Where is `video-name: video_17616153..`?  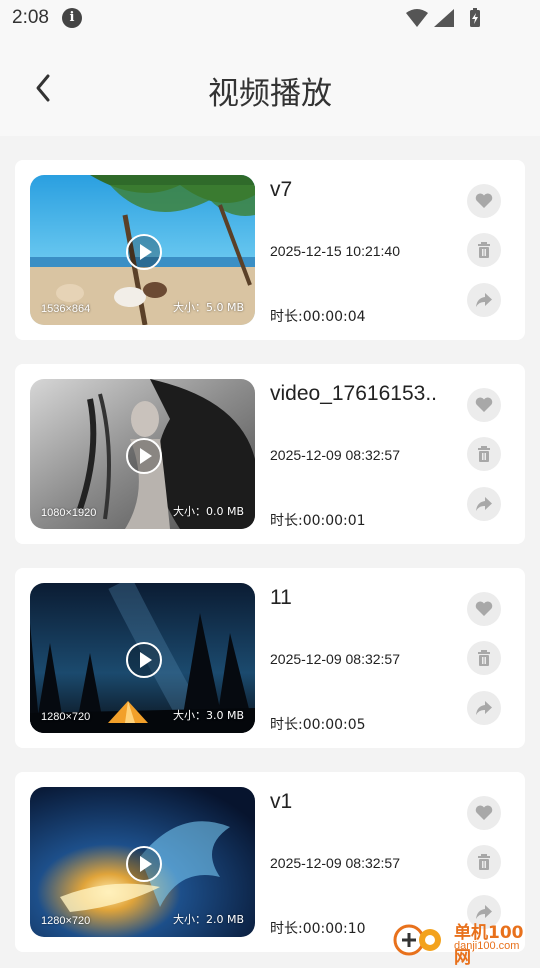 video-name: video_17616153.. is located at coordinates (353, 393).